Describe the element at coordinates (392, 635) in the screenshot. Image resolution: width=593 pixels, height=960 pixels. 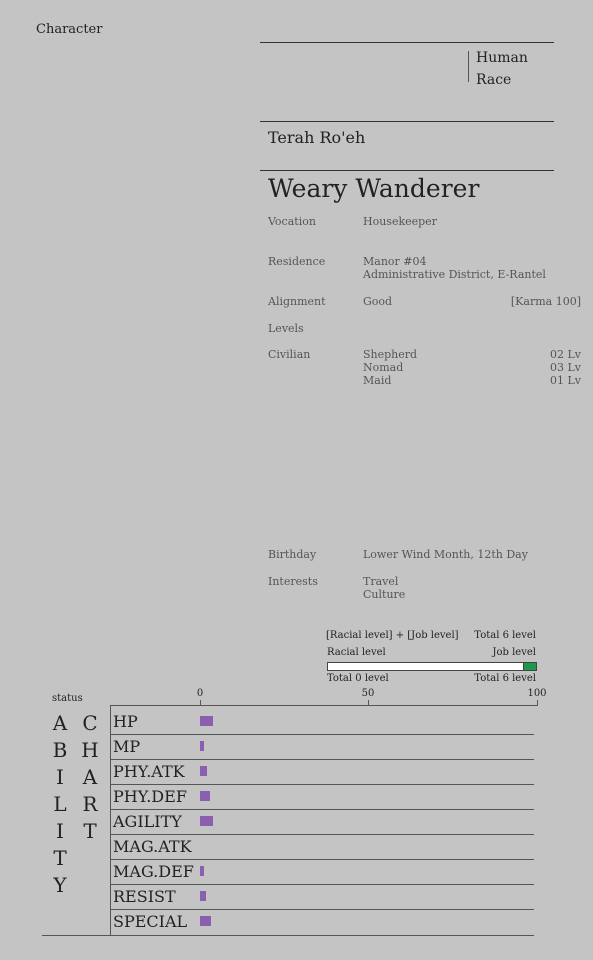
I see `level-formula: [Racial level] + [Job level]` at that location.